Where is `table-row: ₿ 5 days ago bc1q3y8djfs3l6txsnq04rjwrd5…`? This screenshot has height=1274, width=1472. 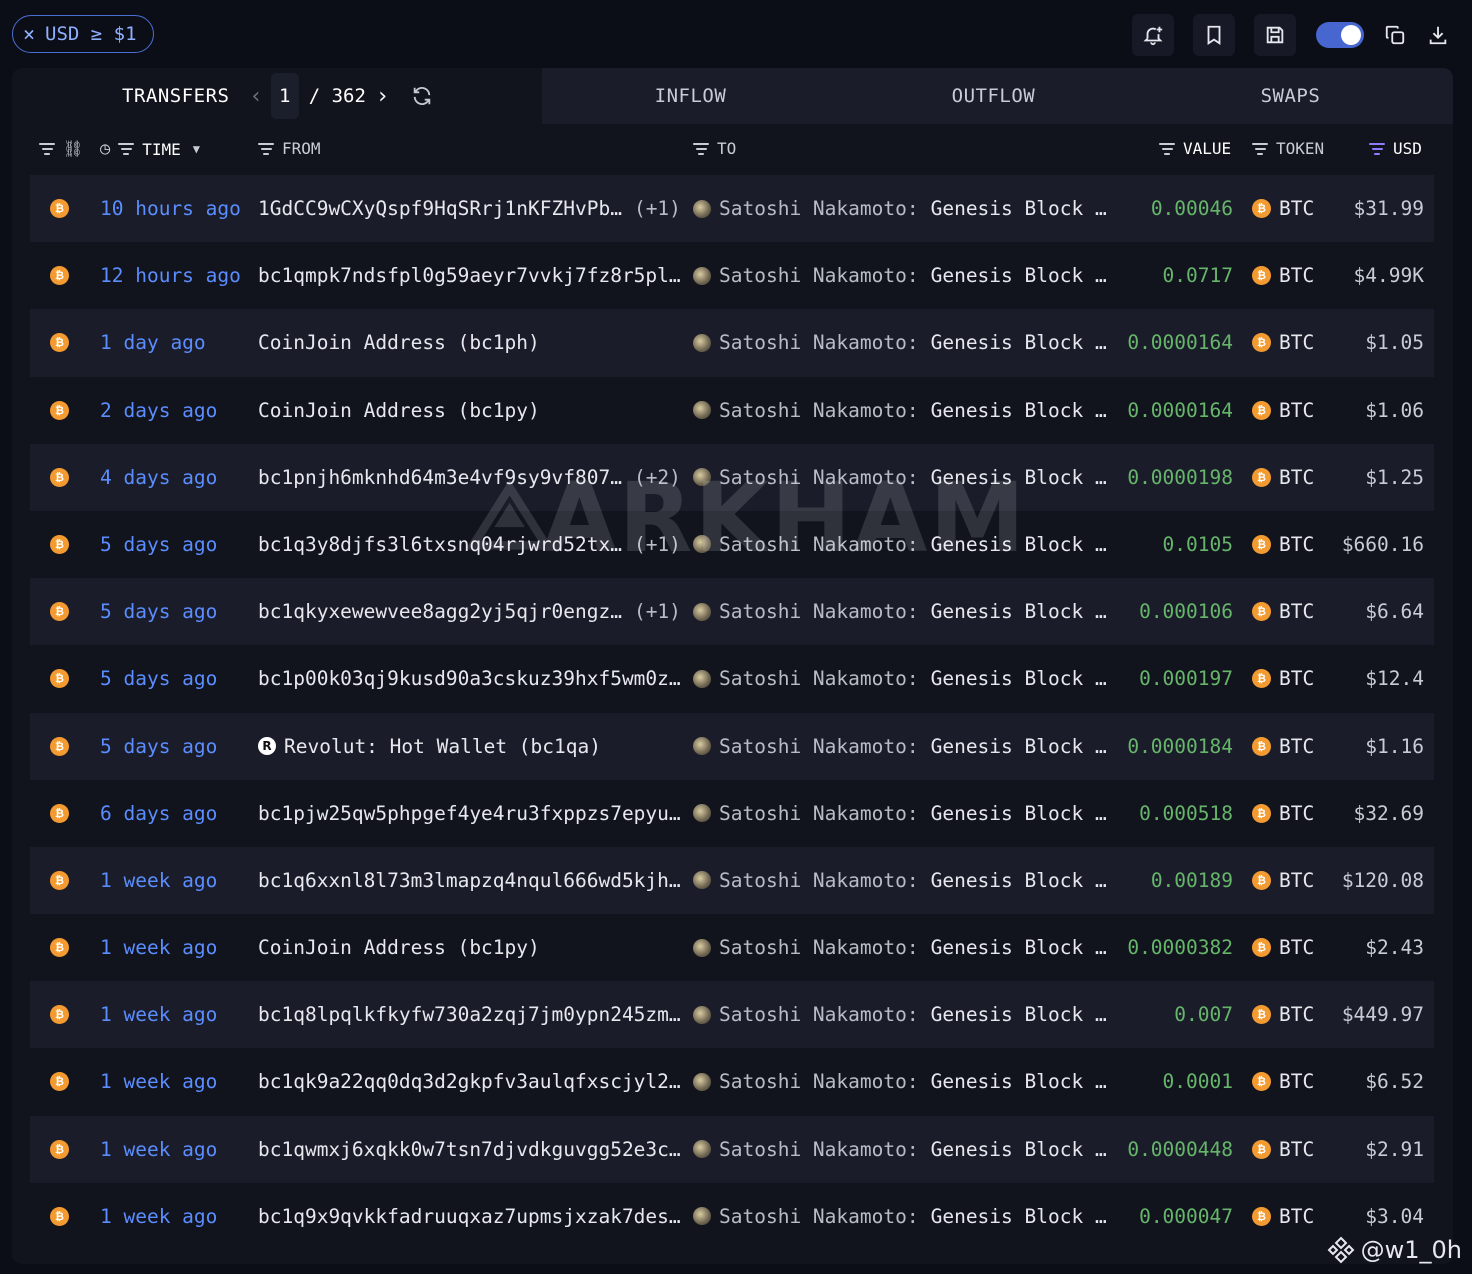 table-row: ₿ 5 days ago bc1q3y8djfs3l6txsnq04rjwrd5… is located at coordinates (732, 544).